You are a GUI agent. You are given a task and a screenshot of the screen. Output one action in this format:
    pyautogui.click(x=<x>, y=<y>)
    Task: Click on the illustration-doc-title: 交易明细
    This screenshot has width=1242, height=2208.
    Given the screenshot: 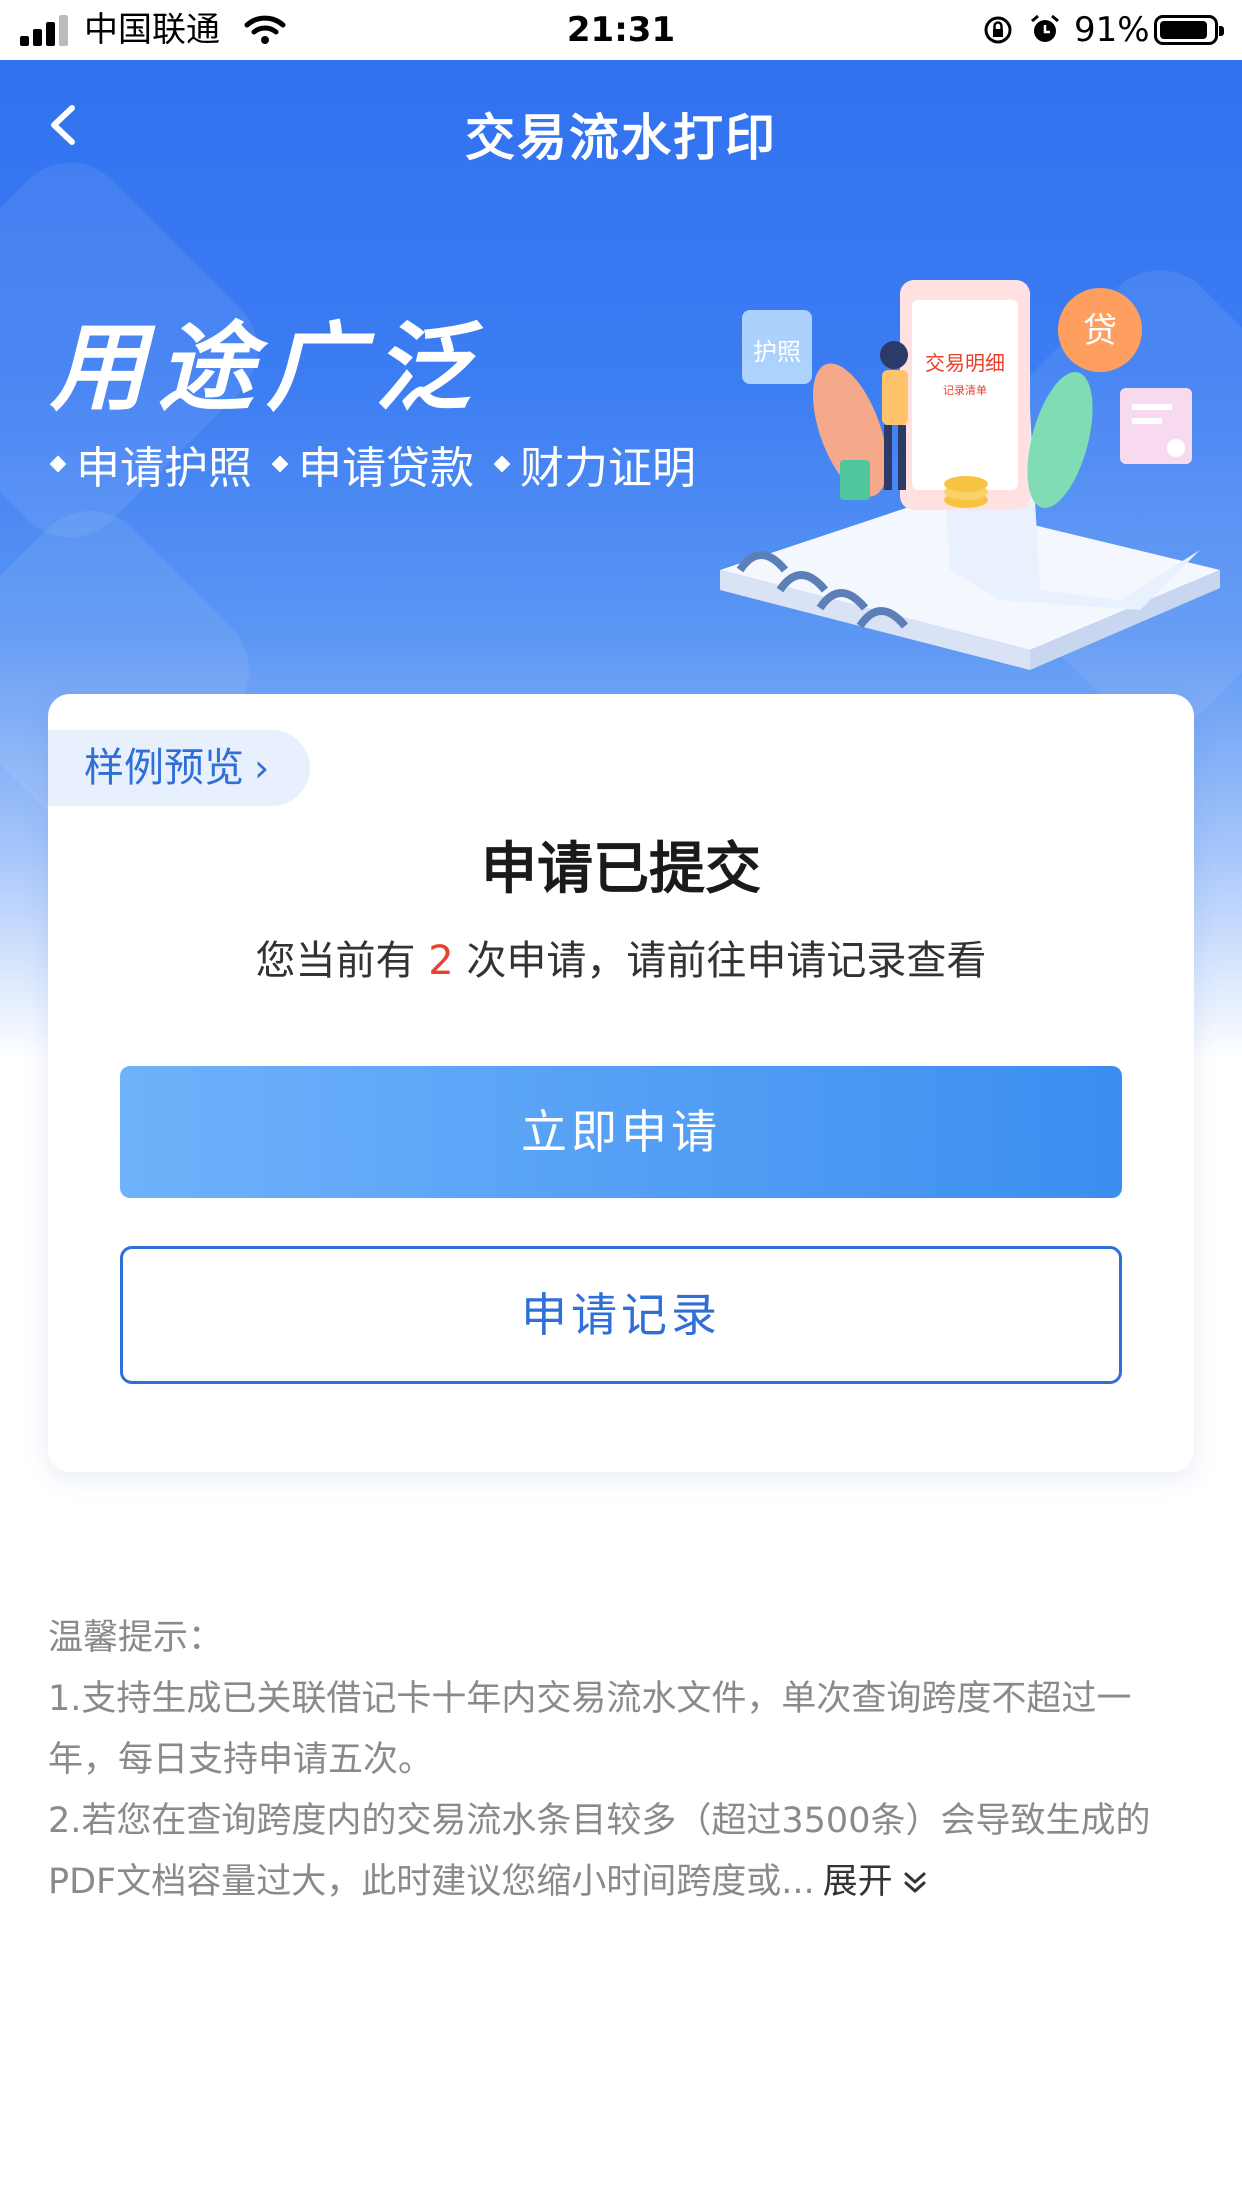 What is the action you would take?
    pyautogui.click(x=965, y=363)
    